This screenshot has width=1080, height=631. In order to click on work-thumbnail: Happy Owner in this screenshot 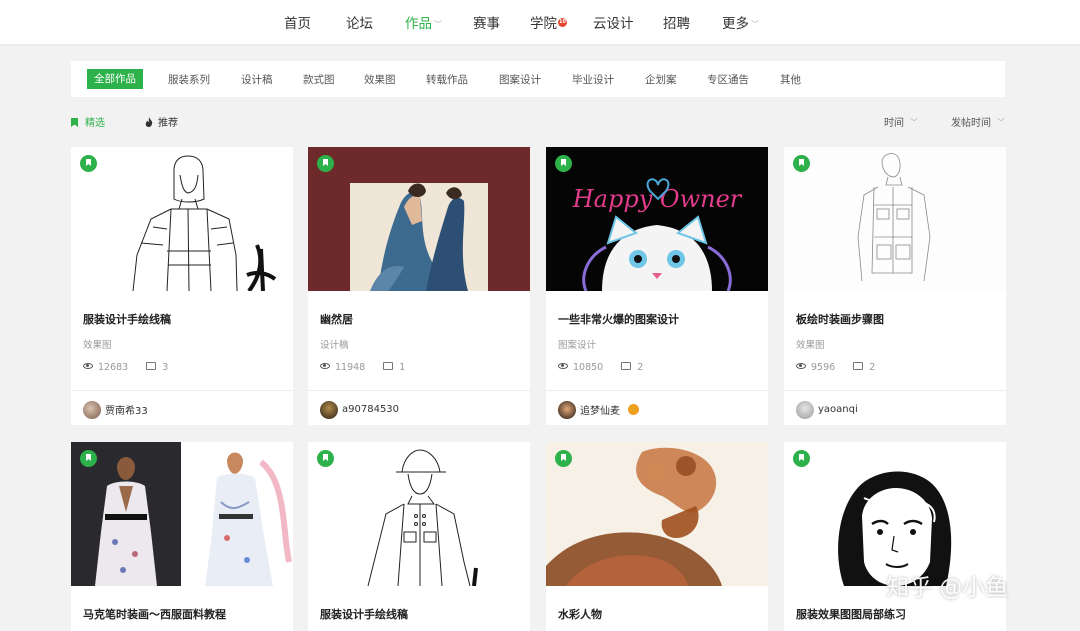, I will do `click(657, 219)`.